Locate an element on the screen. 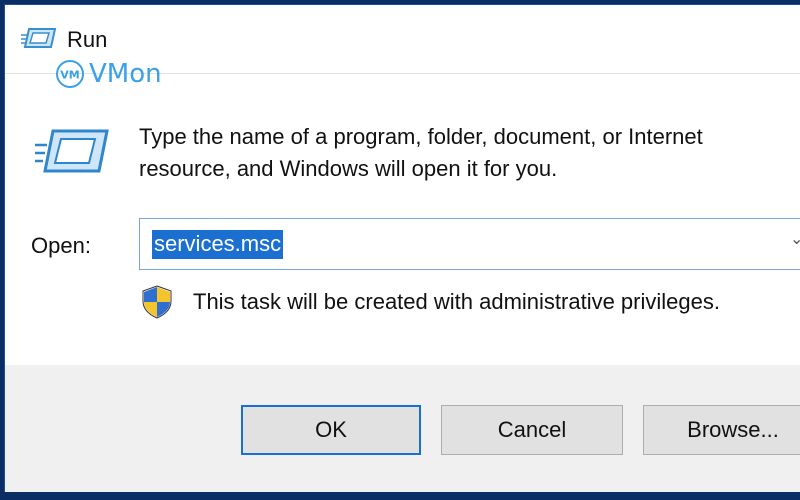 The height and width of the screenshot is (500, 800). open-combobox: services.msc ⌄ is located at coordinates (469, 244).